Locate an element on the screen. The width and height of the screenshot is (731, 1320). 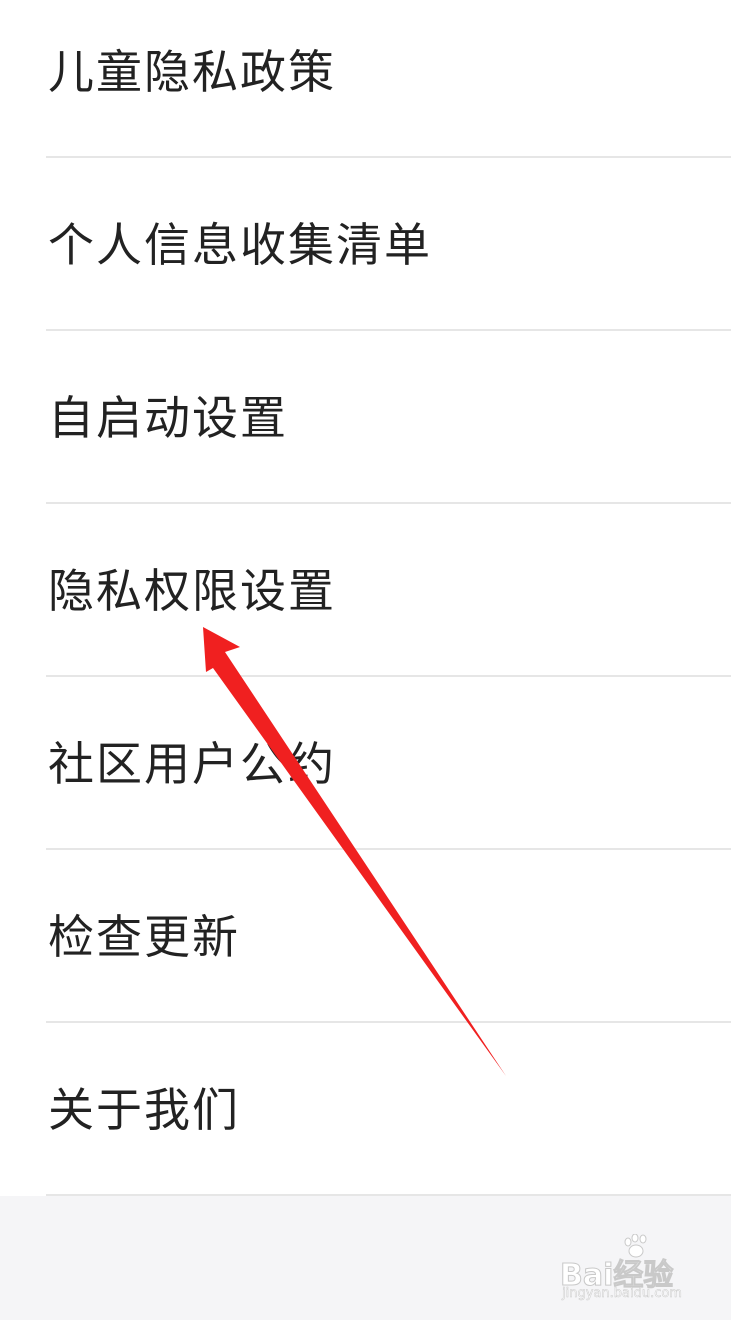
menu-item-community-convention: 社区用户公约 is located at coordinates (365, 764).